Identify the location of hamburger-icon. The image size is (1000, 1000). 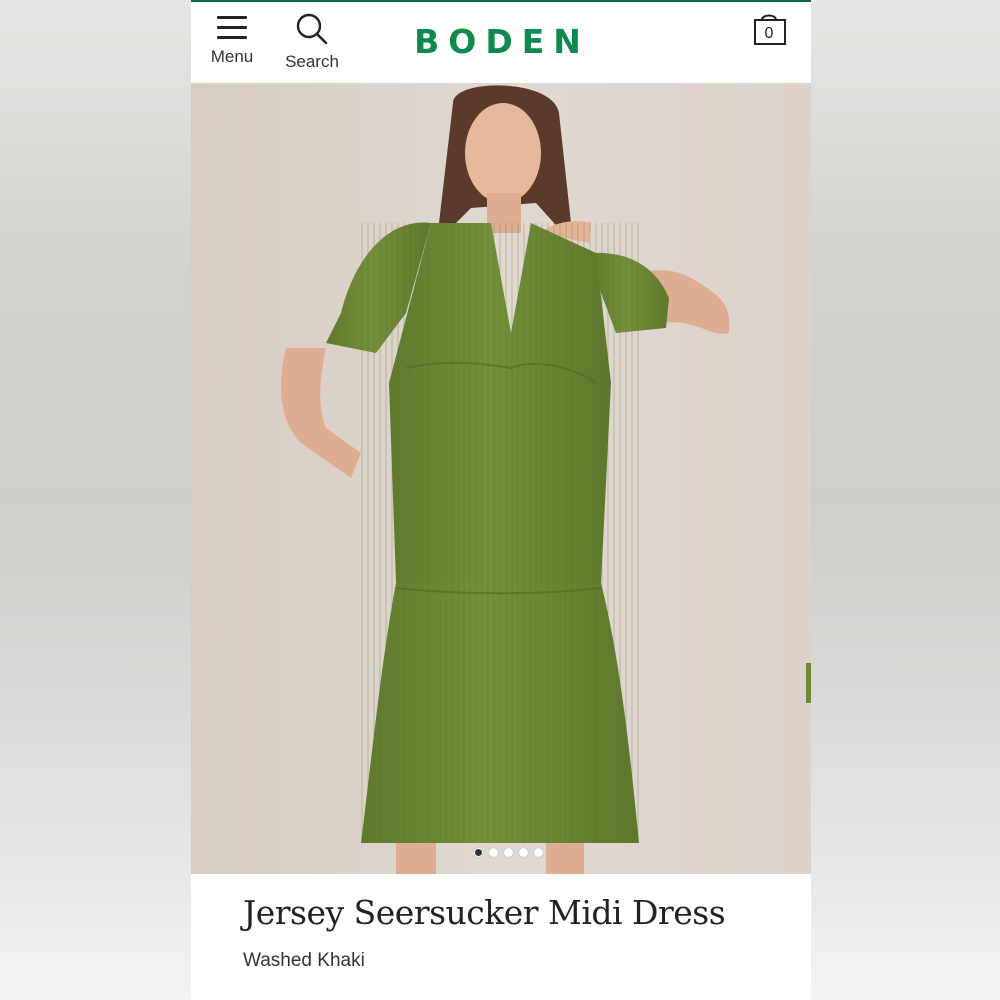
(232, 28).